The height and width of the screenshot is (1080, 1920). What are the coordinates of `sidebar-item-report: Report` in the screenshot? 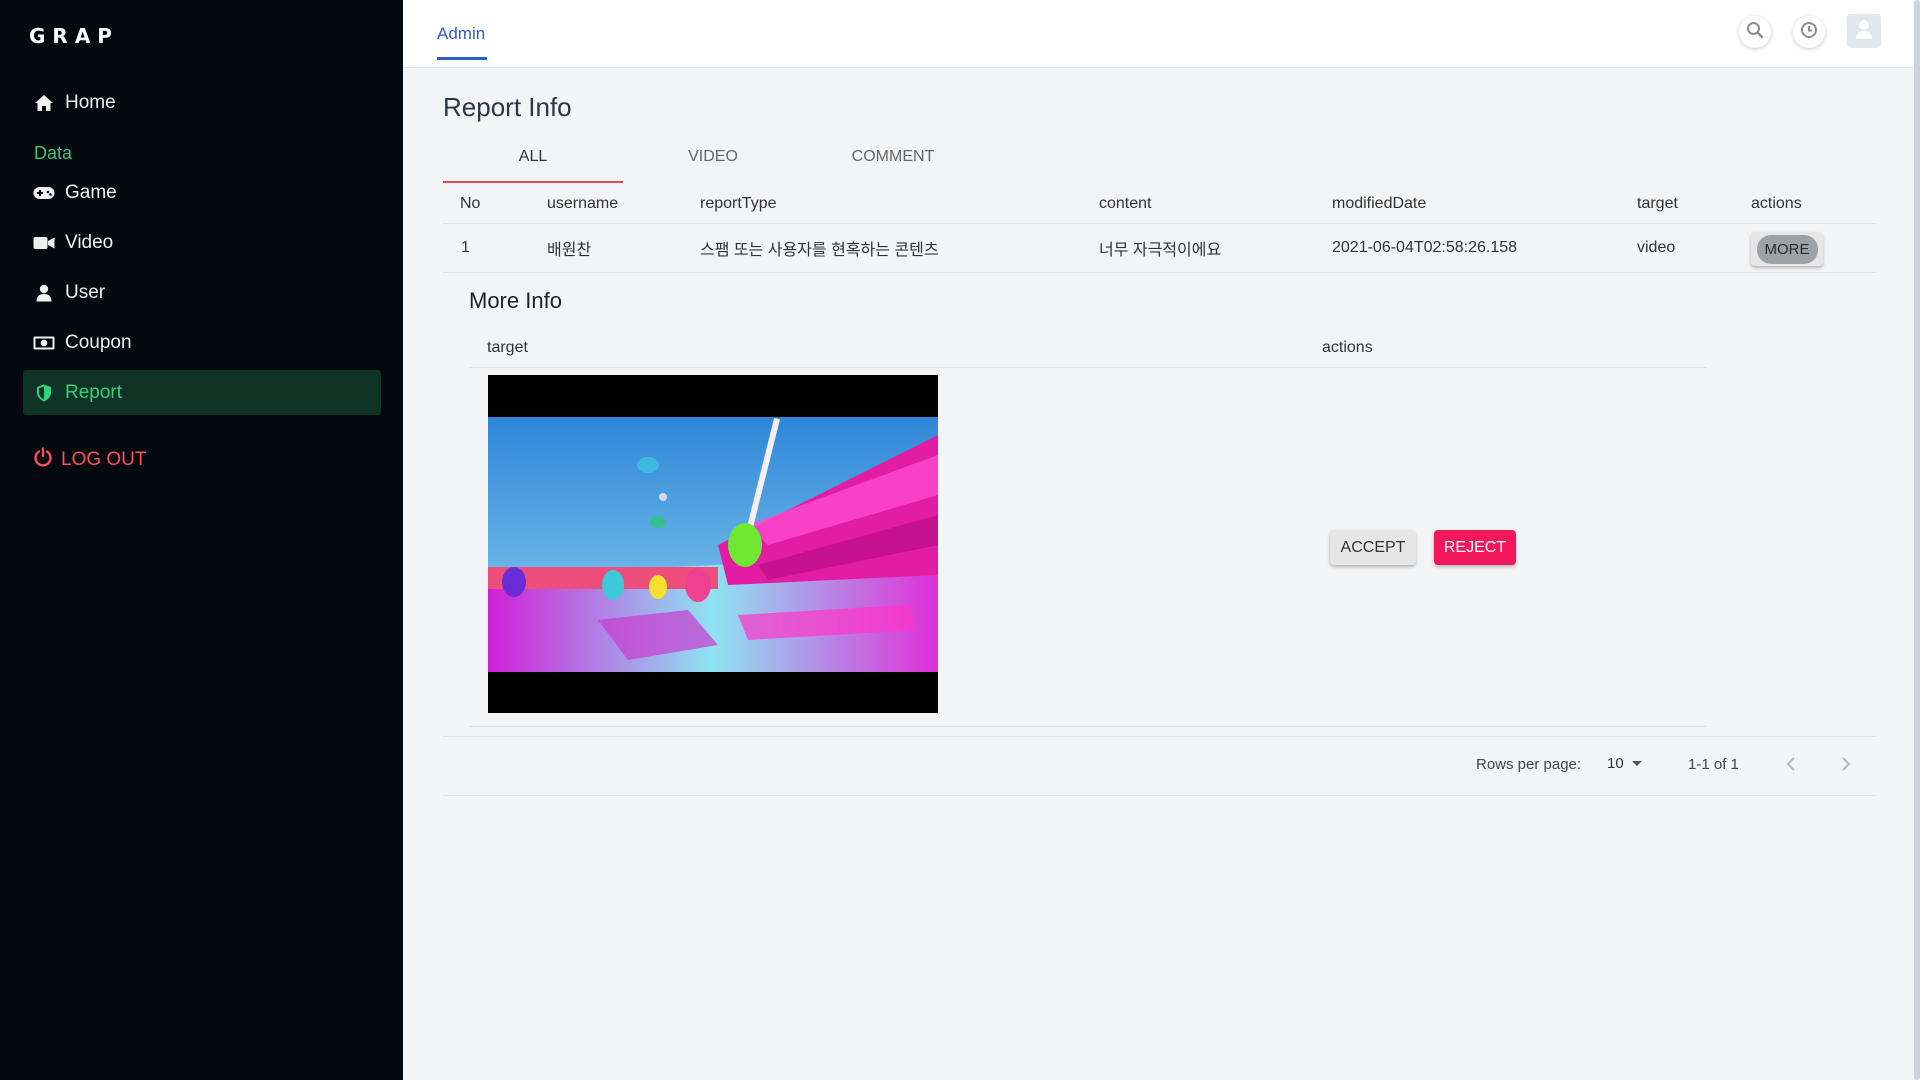 It's located at (202, 392).